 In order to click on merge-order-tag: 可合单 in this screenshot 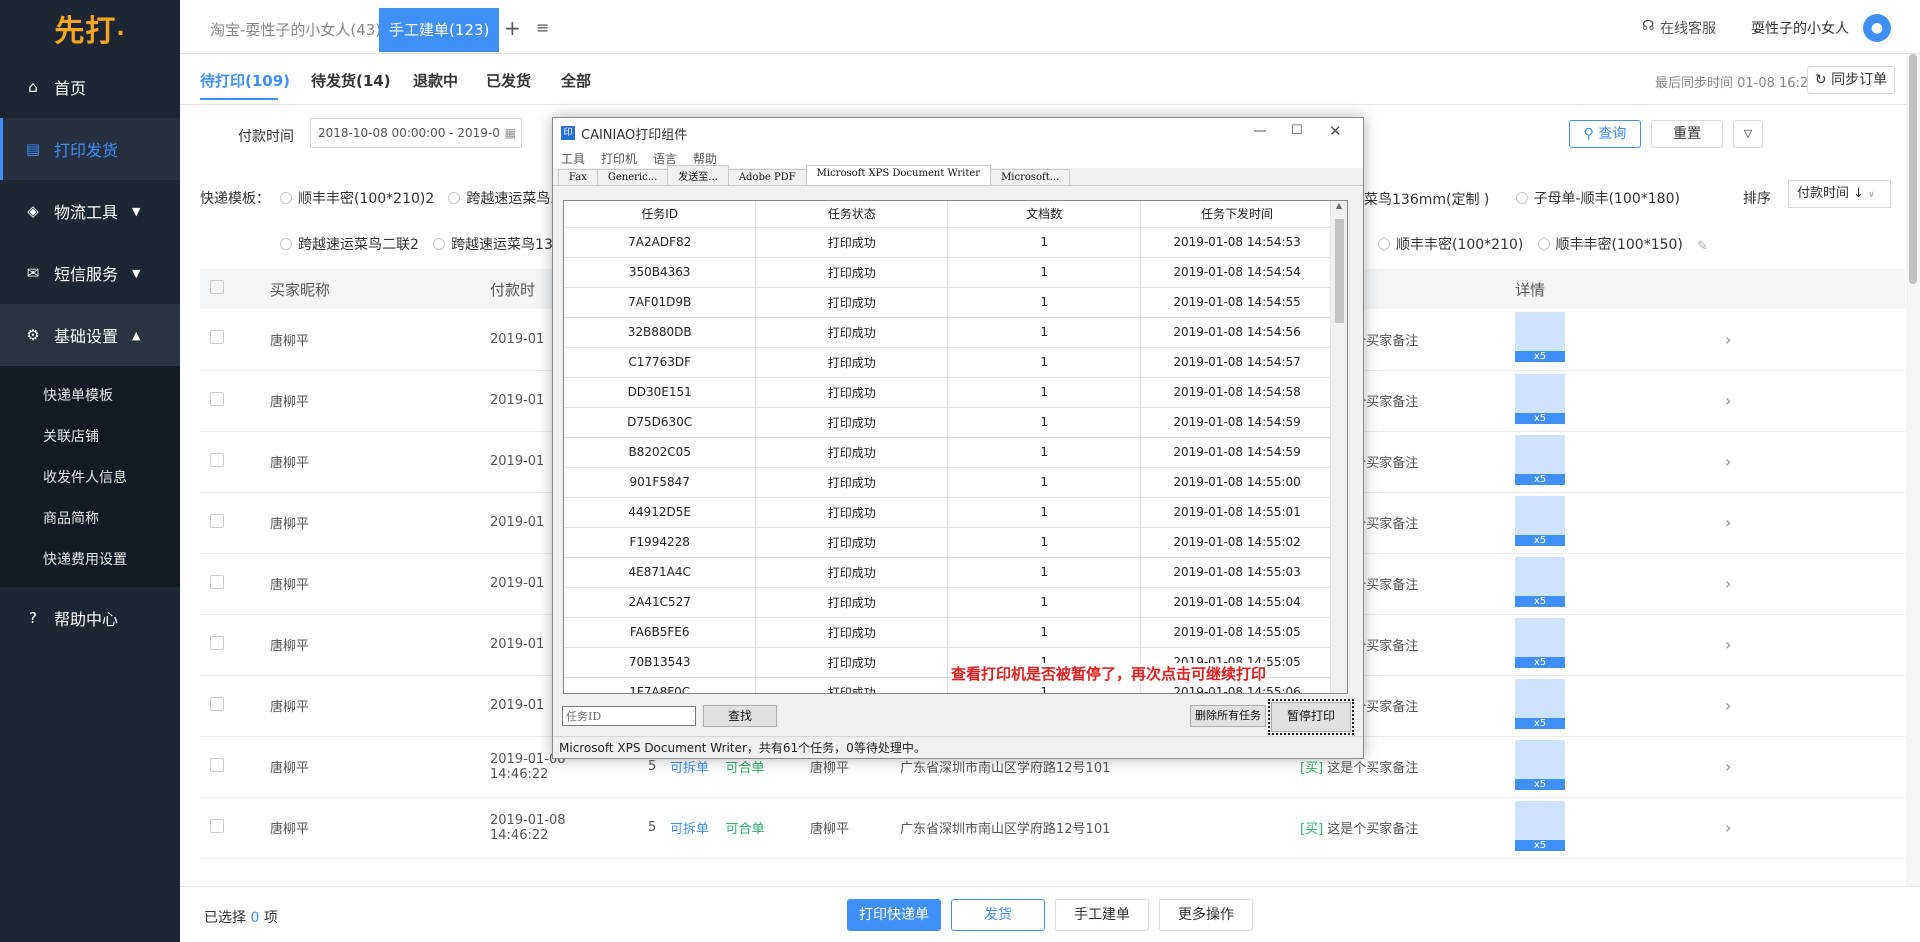, I will do `click(745, 829)`.